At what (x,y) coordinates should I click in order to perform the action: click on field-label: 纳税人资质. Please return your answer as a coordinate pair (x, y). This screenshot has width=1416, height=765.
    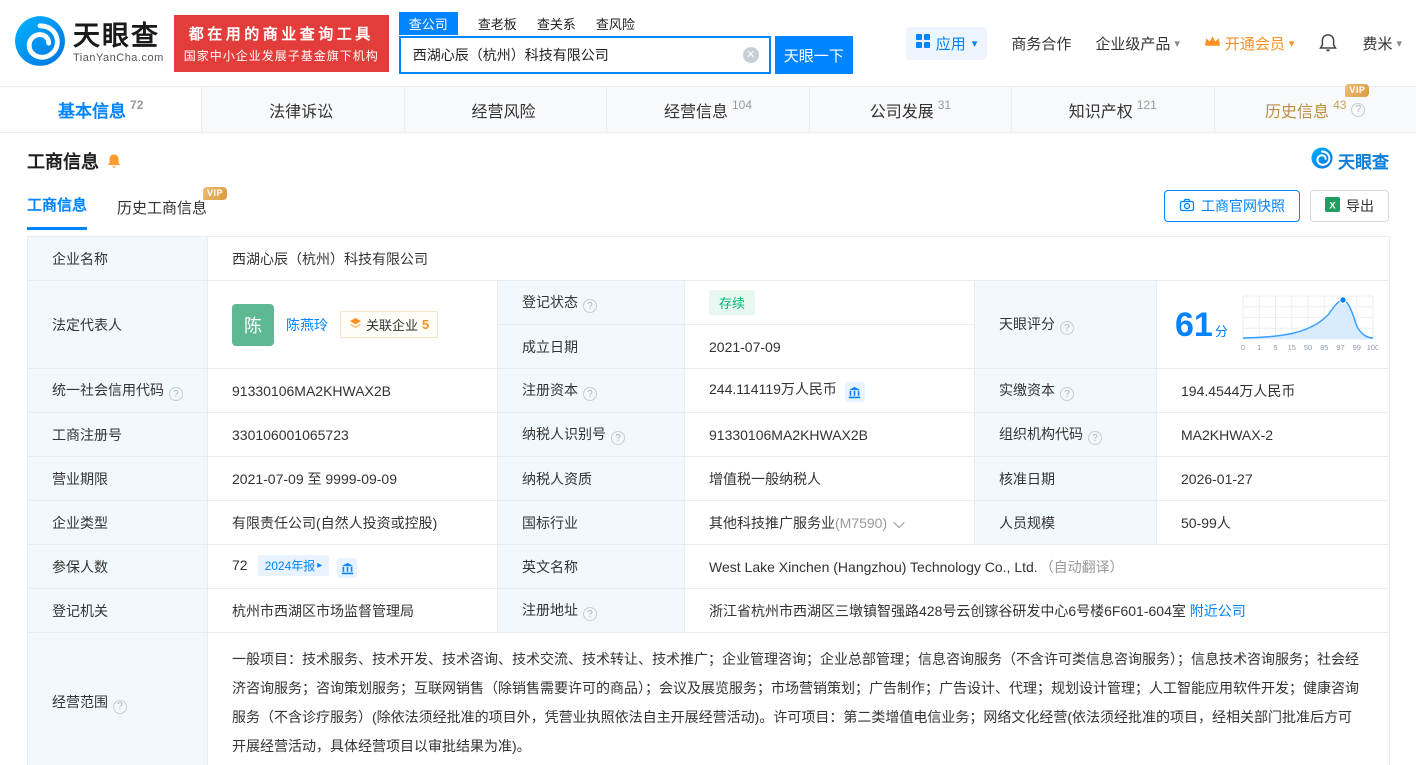
    Looking at the image, I should click on (557, 478).